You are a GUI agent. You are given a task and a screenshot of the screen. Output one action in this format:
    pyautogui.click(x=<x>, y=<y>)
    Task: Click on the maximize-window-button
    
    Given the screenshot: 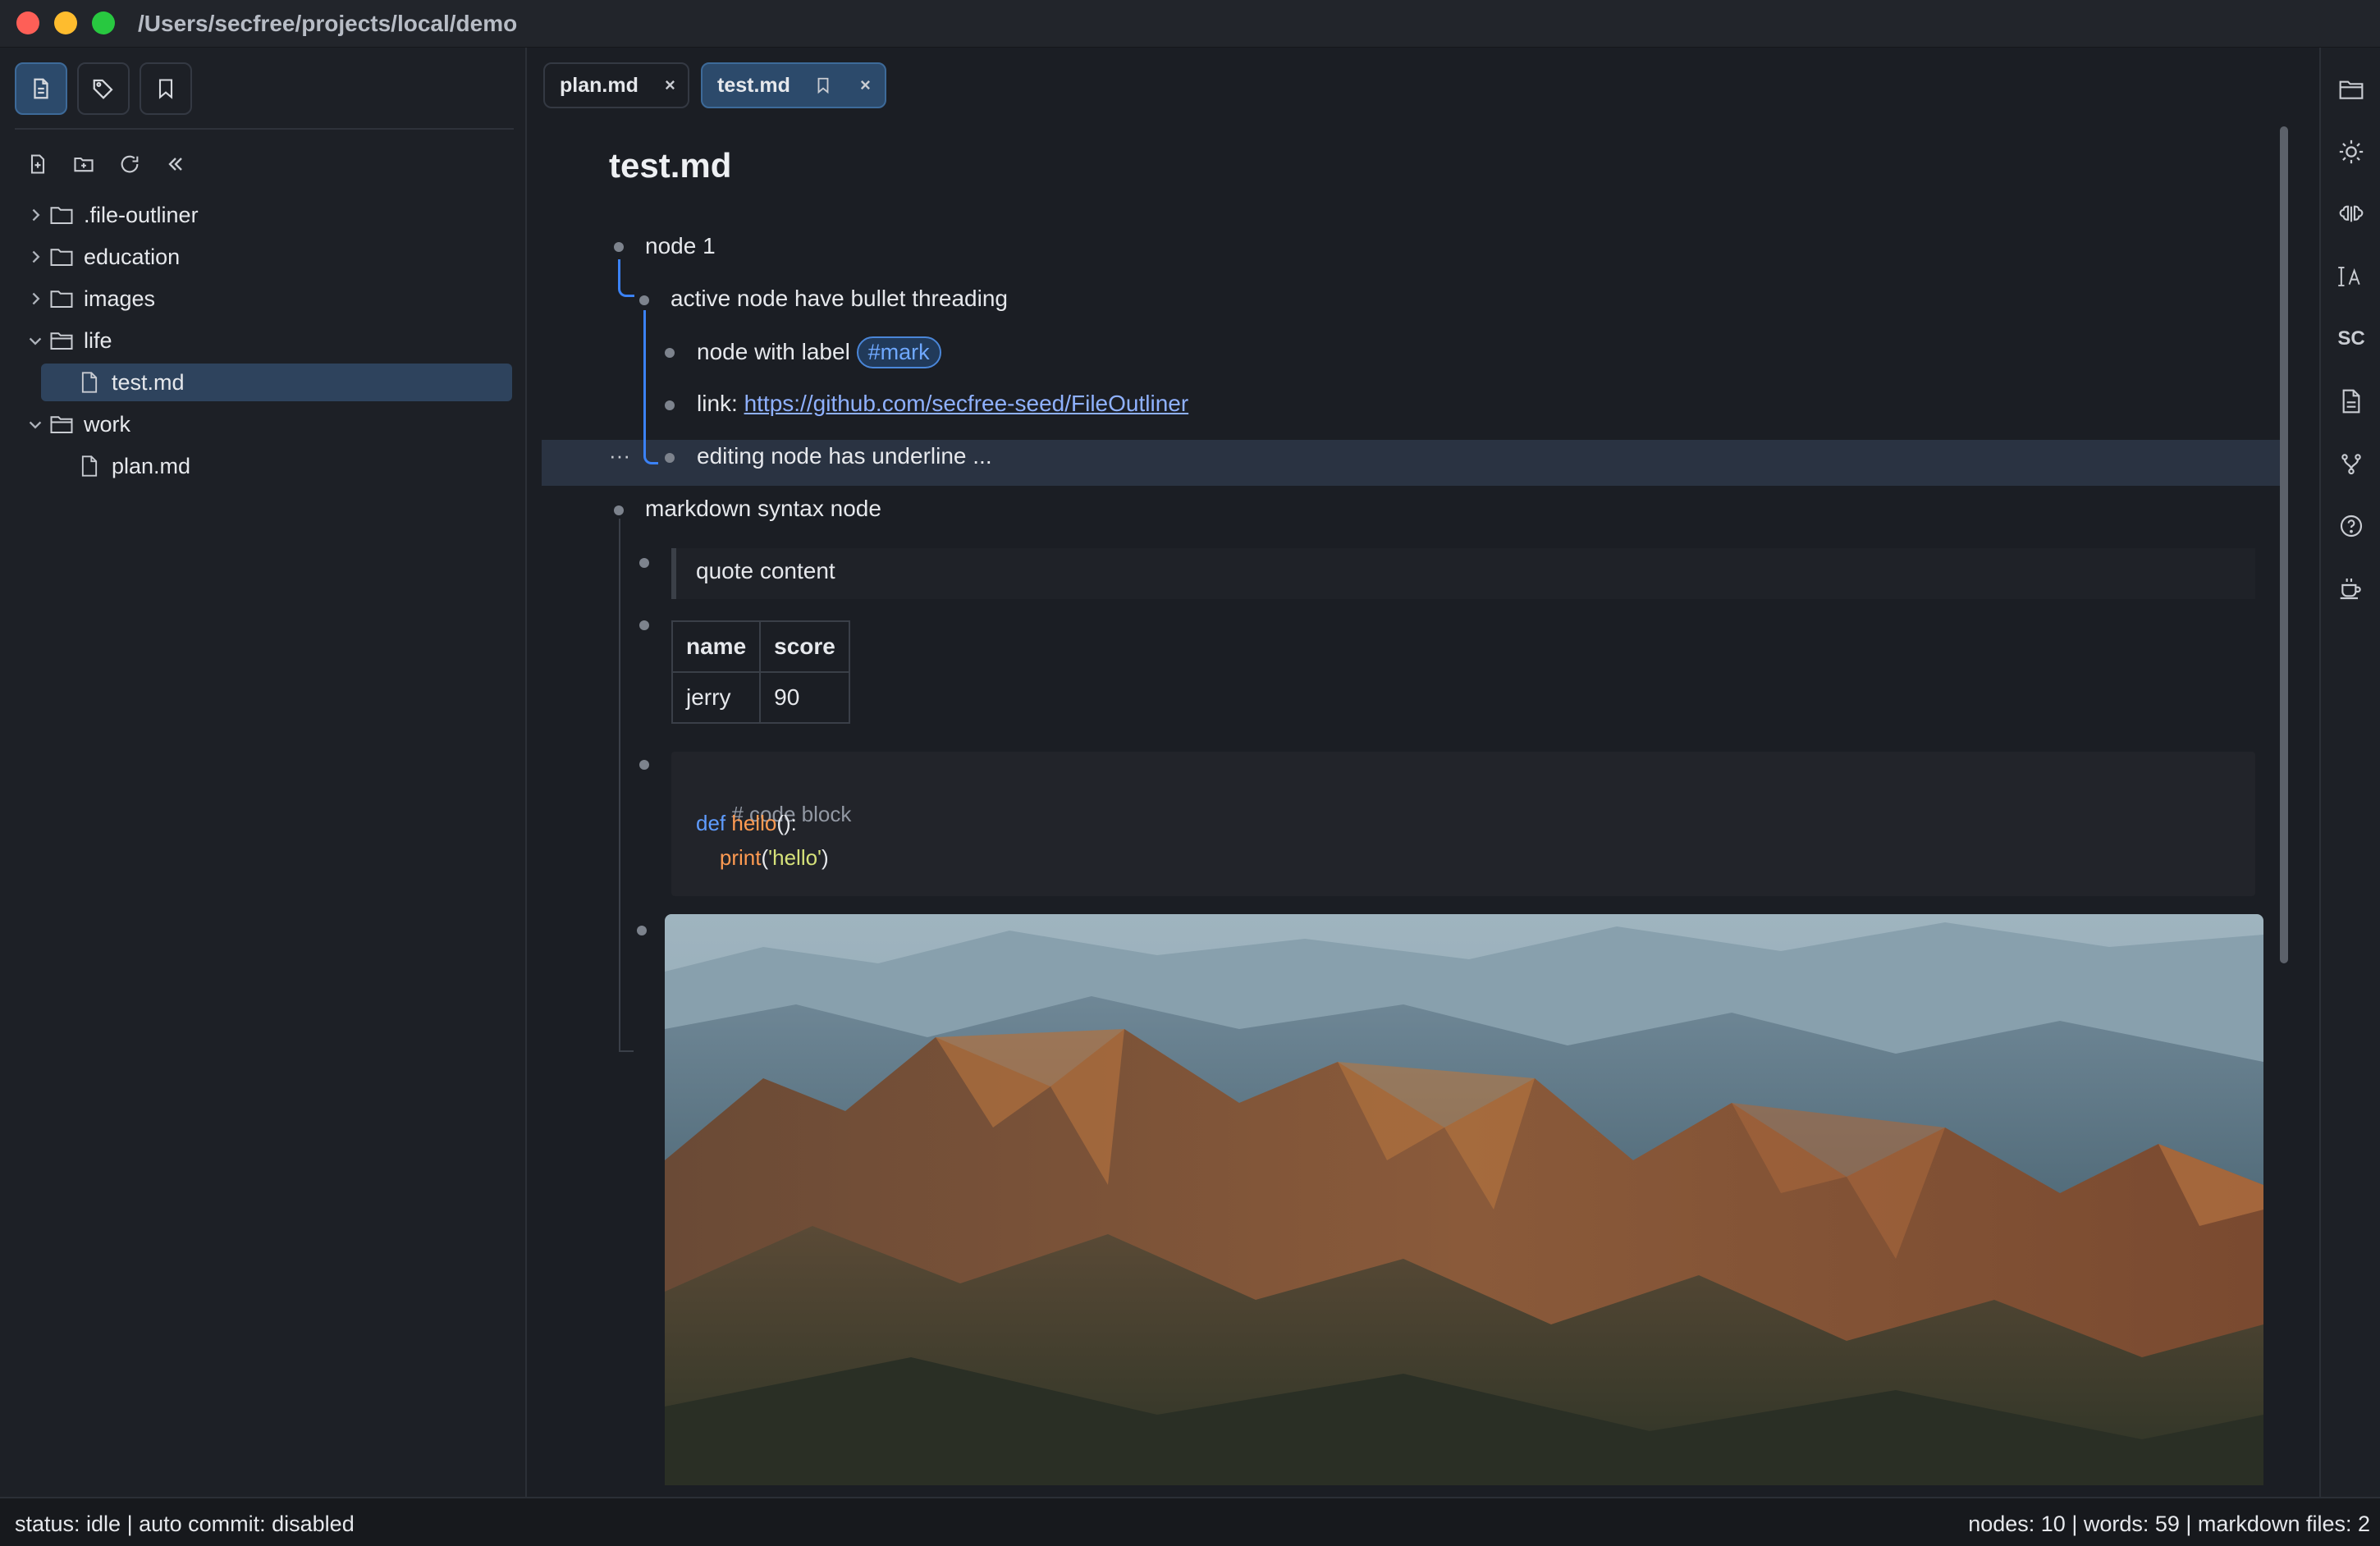 What is the action you would take?
    pyautogui.click(x=103, y=23)
    